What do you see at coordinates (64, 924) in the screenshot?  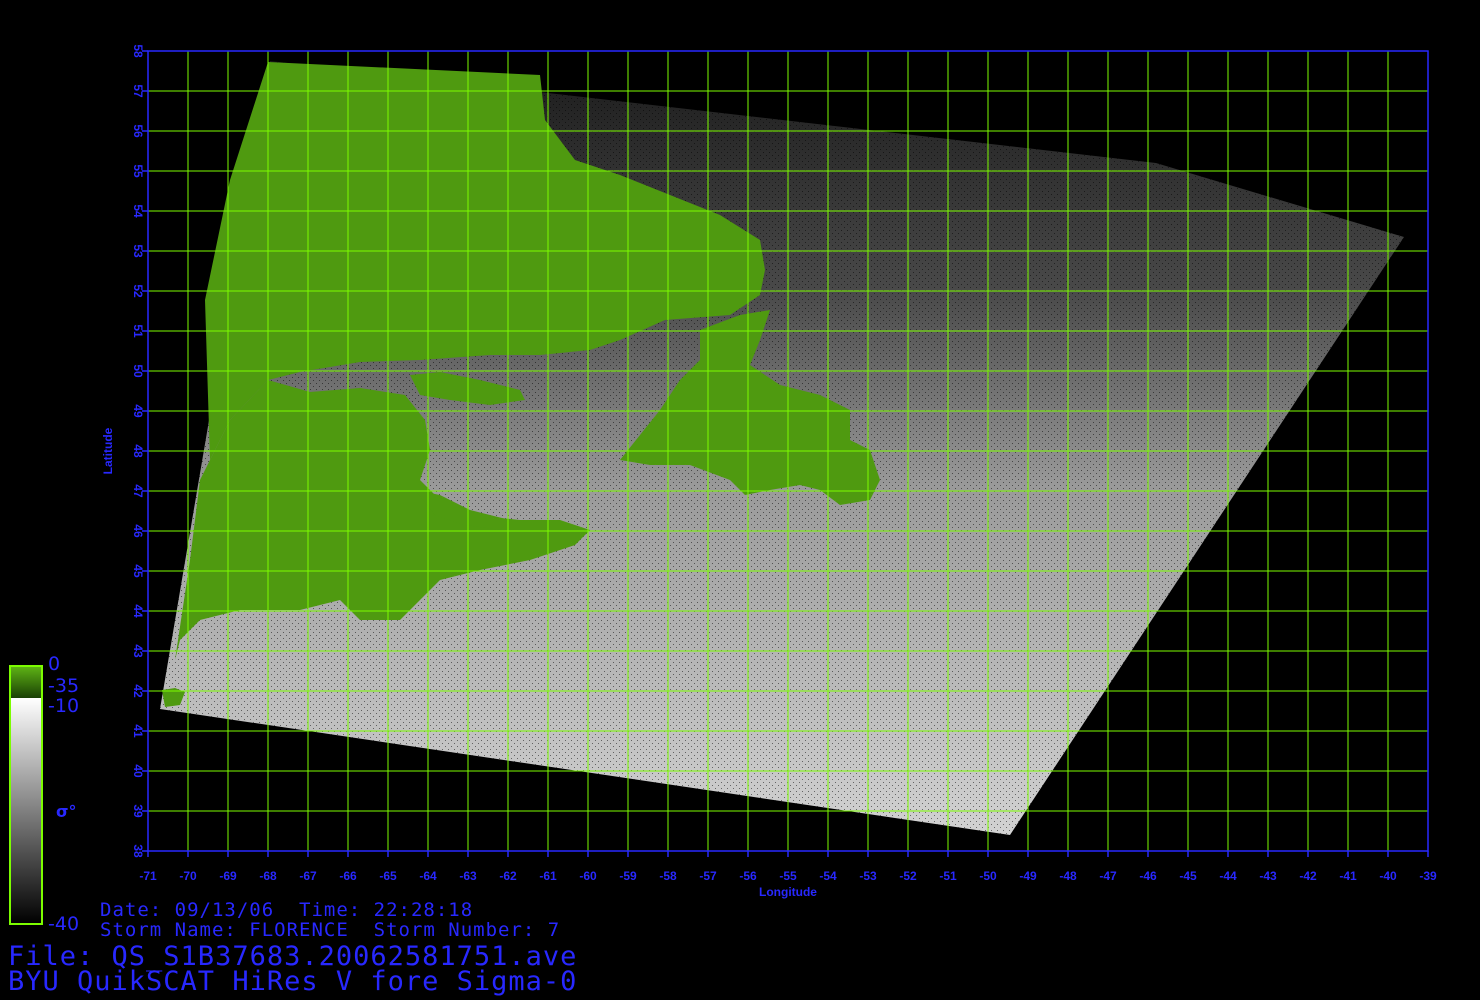 I see `colorbar-ocean-bottom-label: -40` at bounding box center [64, 924].